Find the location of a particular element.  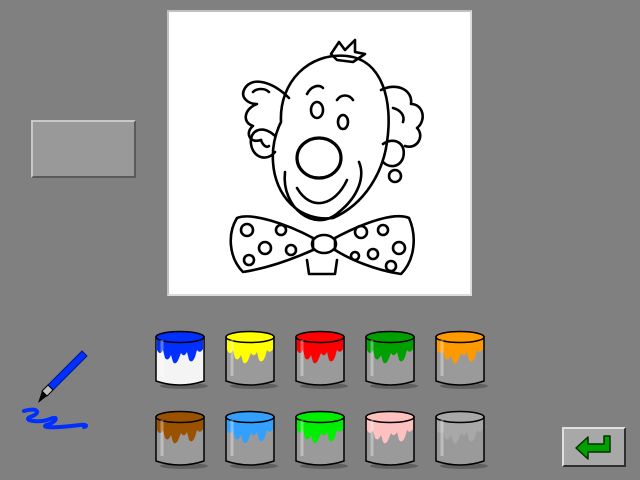

current-color-preview is located at coordinates (83, 149).